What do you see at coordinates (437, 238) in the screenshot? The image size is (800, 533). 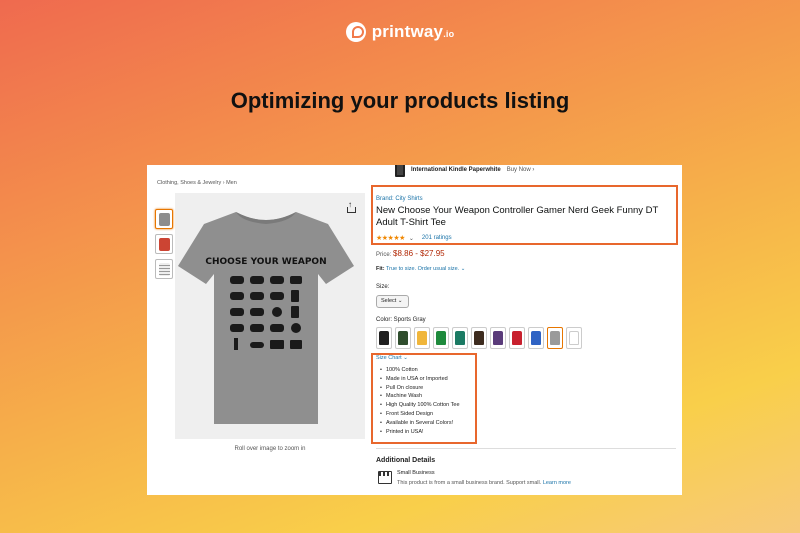 I see `ratings-count-link: 201 ratings` at bounding box center [437, 238].